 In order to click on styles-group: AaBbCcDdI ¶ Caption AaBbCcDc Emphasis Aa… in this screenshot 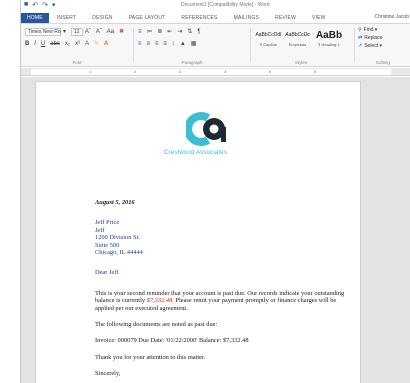, I will do `click(301, 46)`.